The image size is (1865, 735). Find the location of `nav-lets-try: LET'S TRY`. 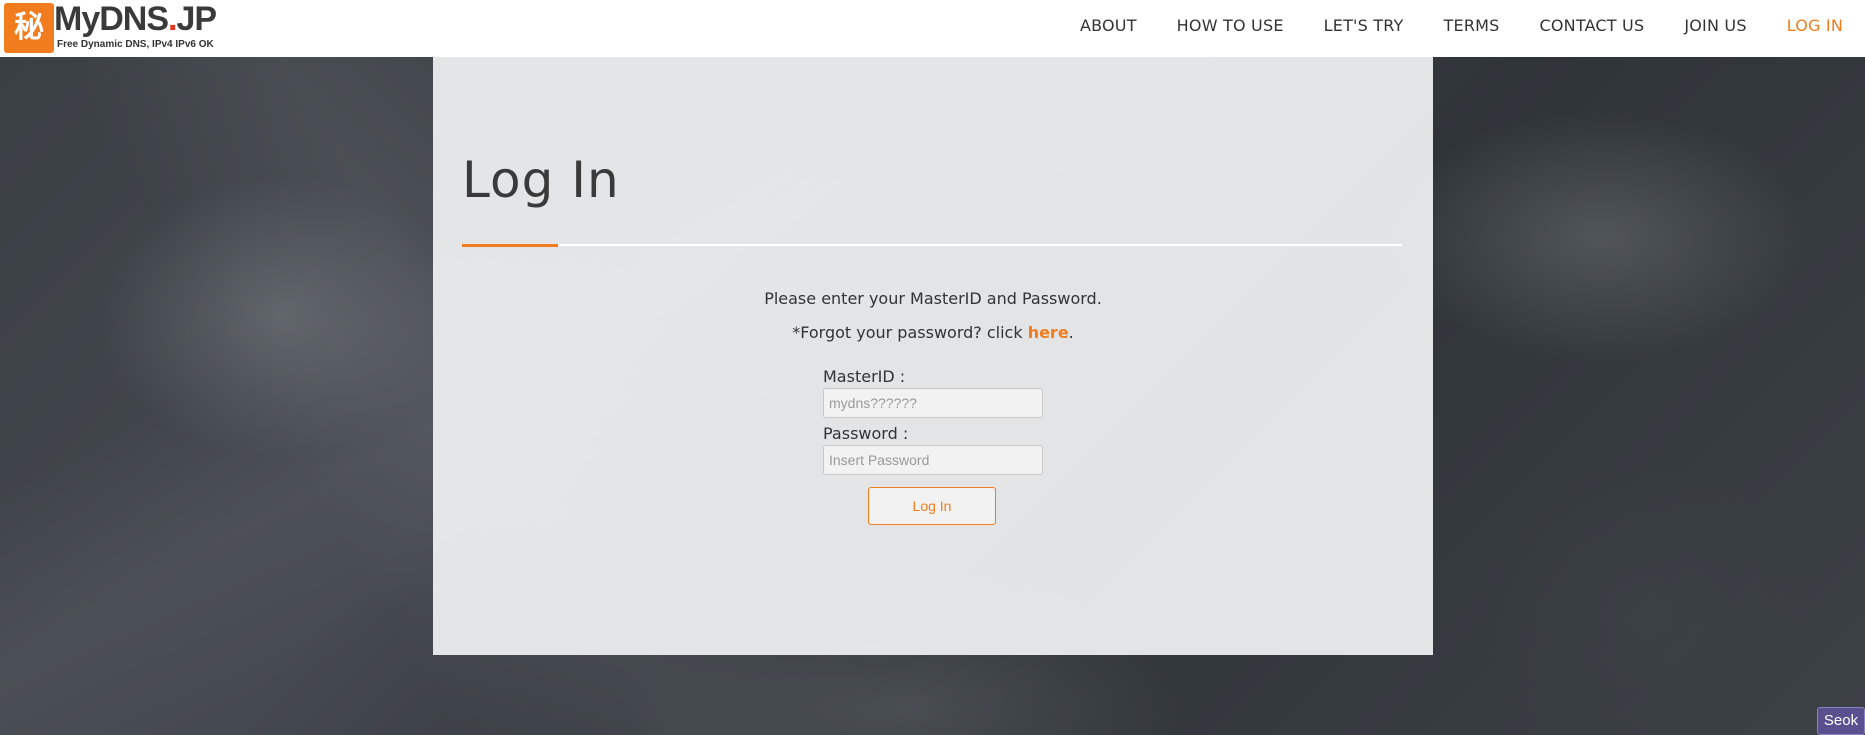

nav-lets-try: LET'S TRY is located at coordinates (1364, 25).